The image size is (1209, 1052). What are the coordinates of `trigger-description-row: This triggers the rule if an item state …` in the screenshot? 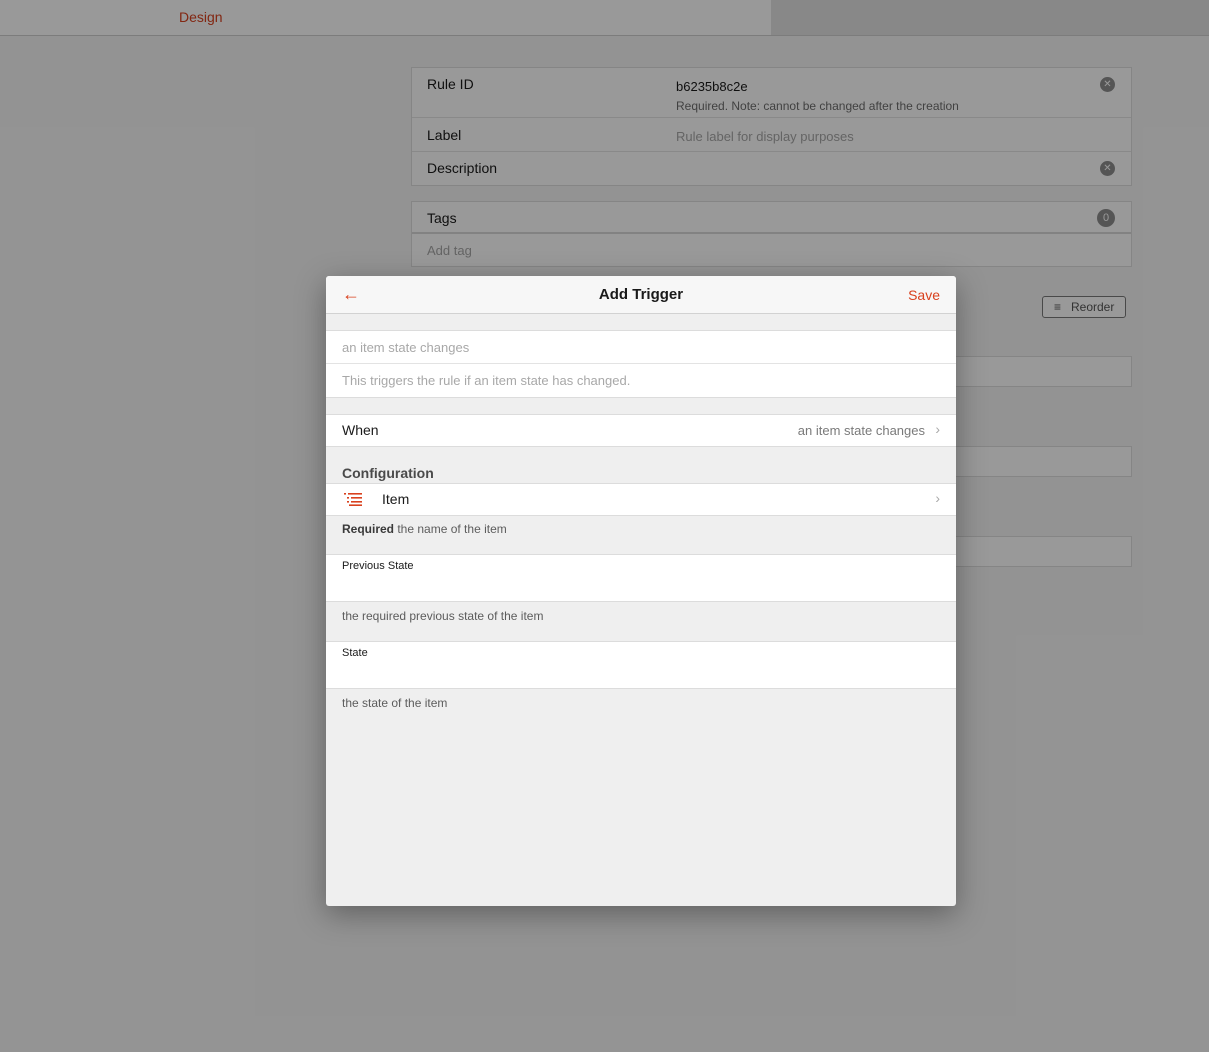 It's located at (641, 380).